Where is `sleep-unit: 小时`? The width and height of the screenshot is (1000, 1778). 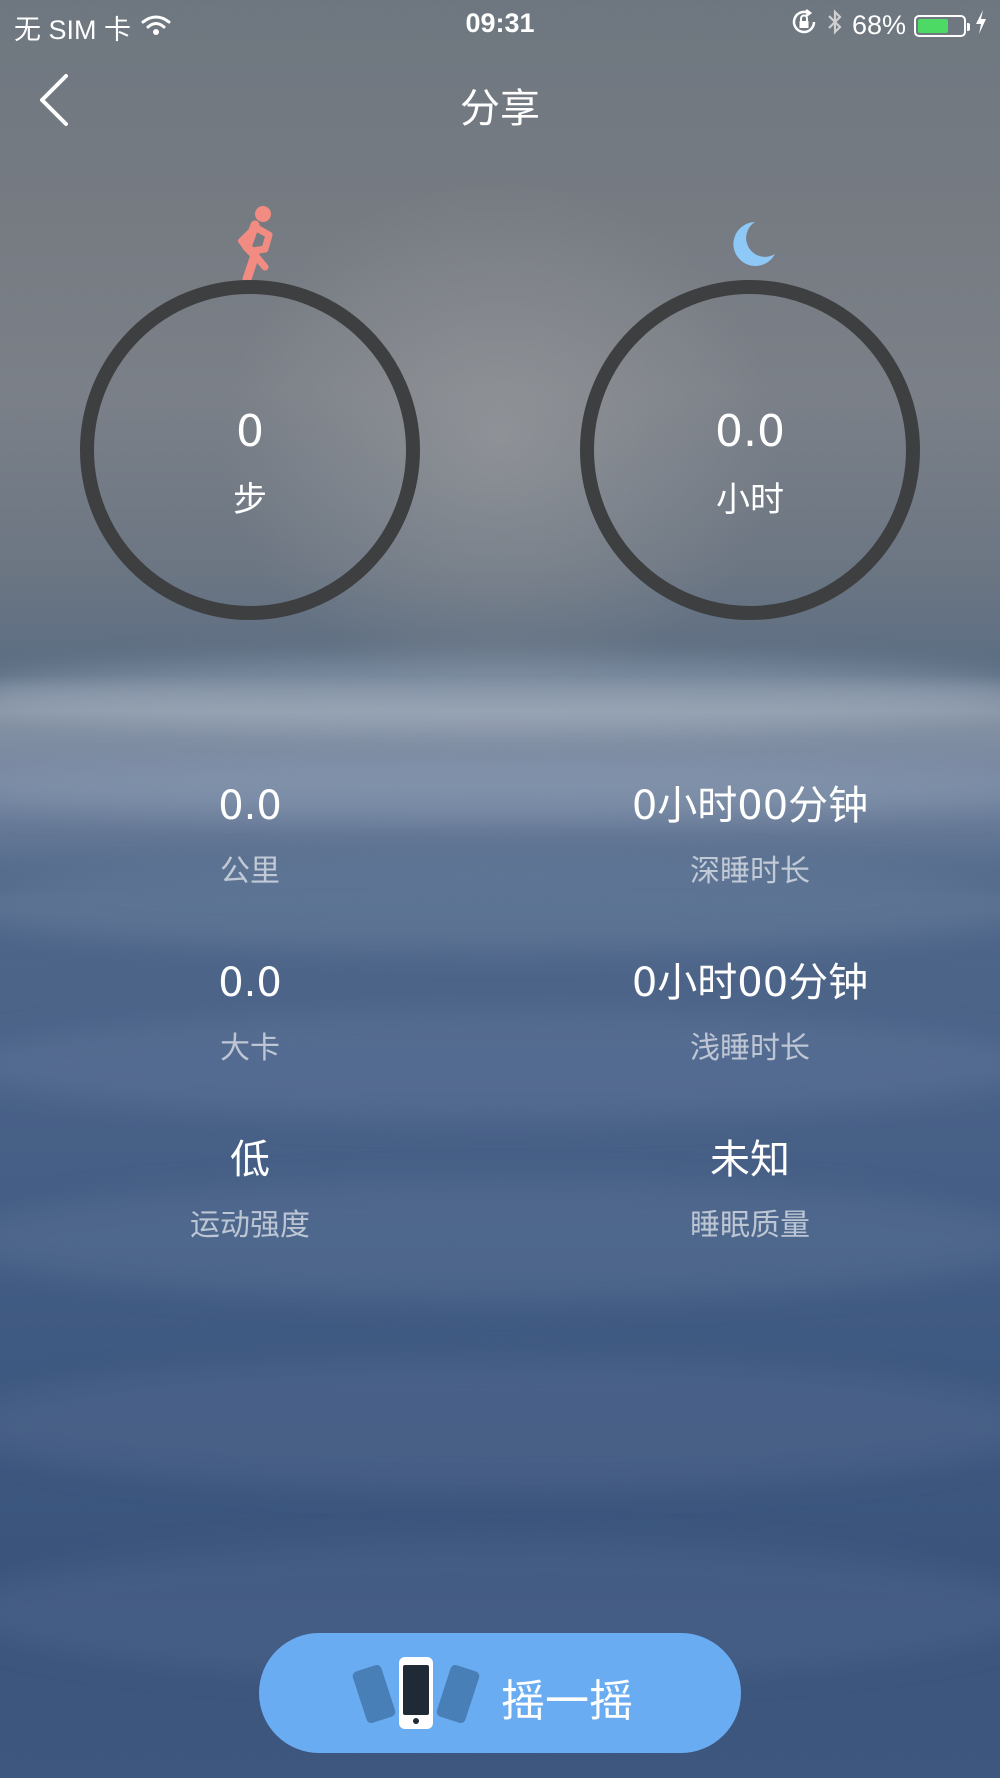 sleep-unit: 小时 is located at coordinates (750, 500).